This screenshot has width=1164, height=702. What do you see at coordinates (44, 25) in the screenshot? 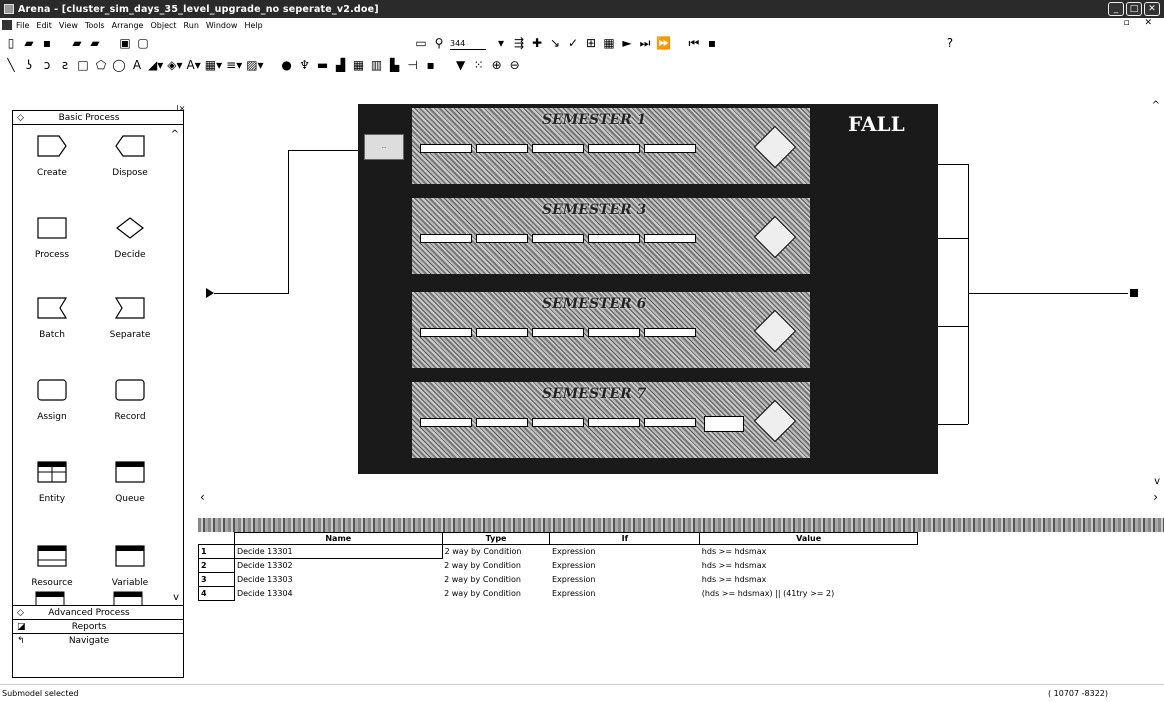
I see `menu-edit: Edit` at bounding box center [44, 25].